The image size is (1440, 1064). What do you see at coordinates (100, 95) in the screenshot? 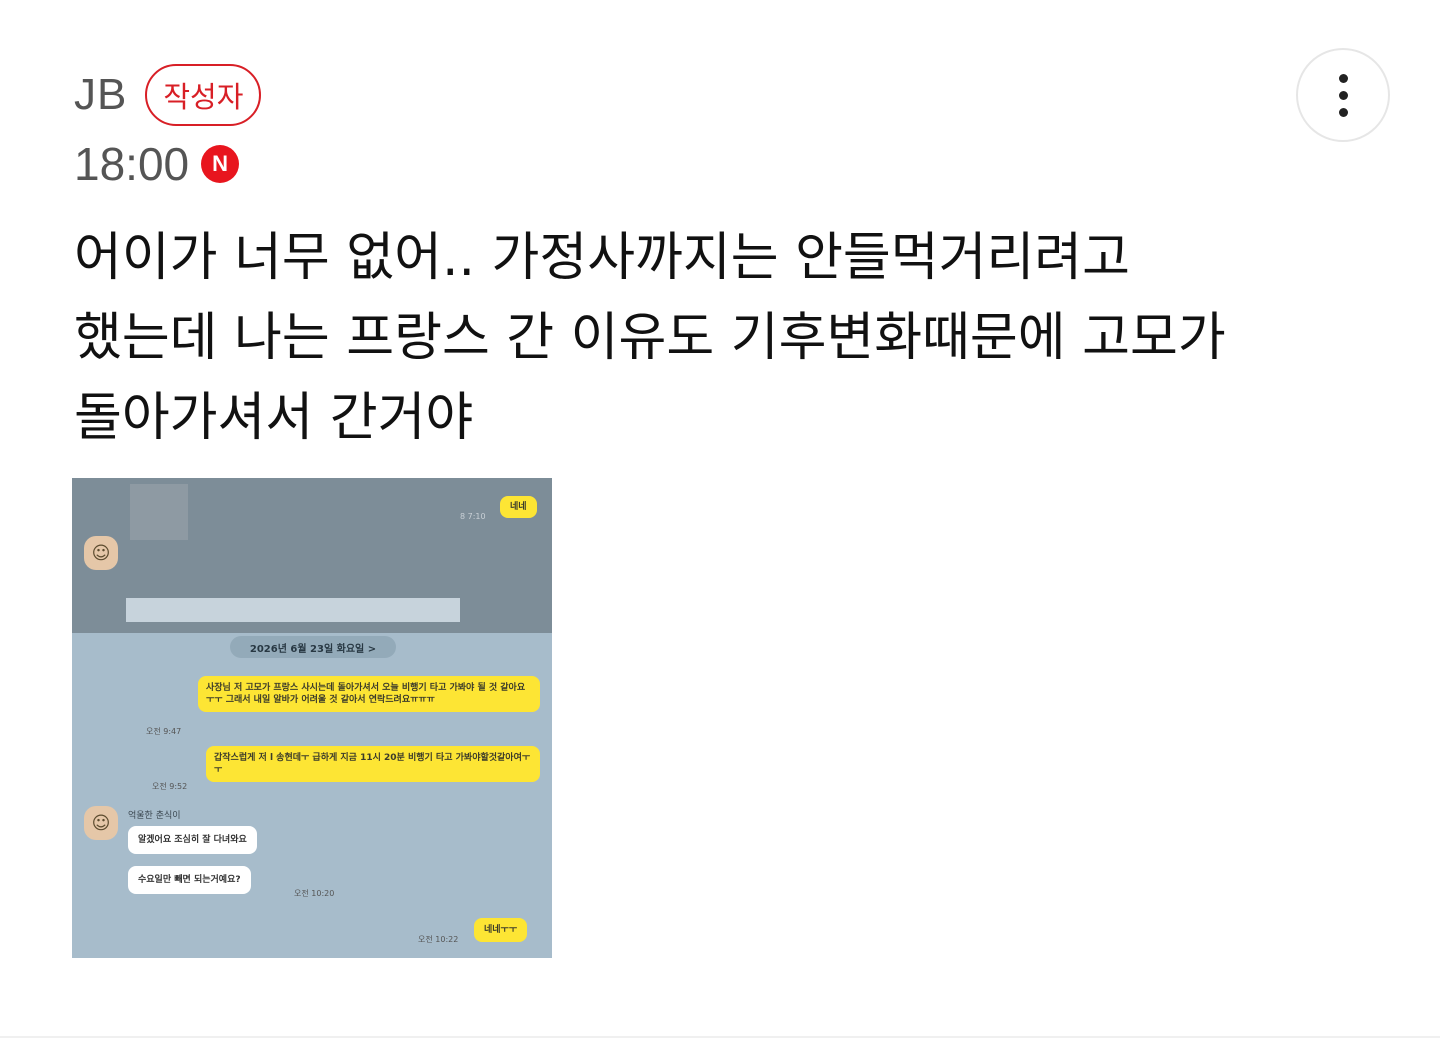
I see `author-name: JB` at bounding box center [100, 95].